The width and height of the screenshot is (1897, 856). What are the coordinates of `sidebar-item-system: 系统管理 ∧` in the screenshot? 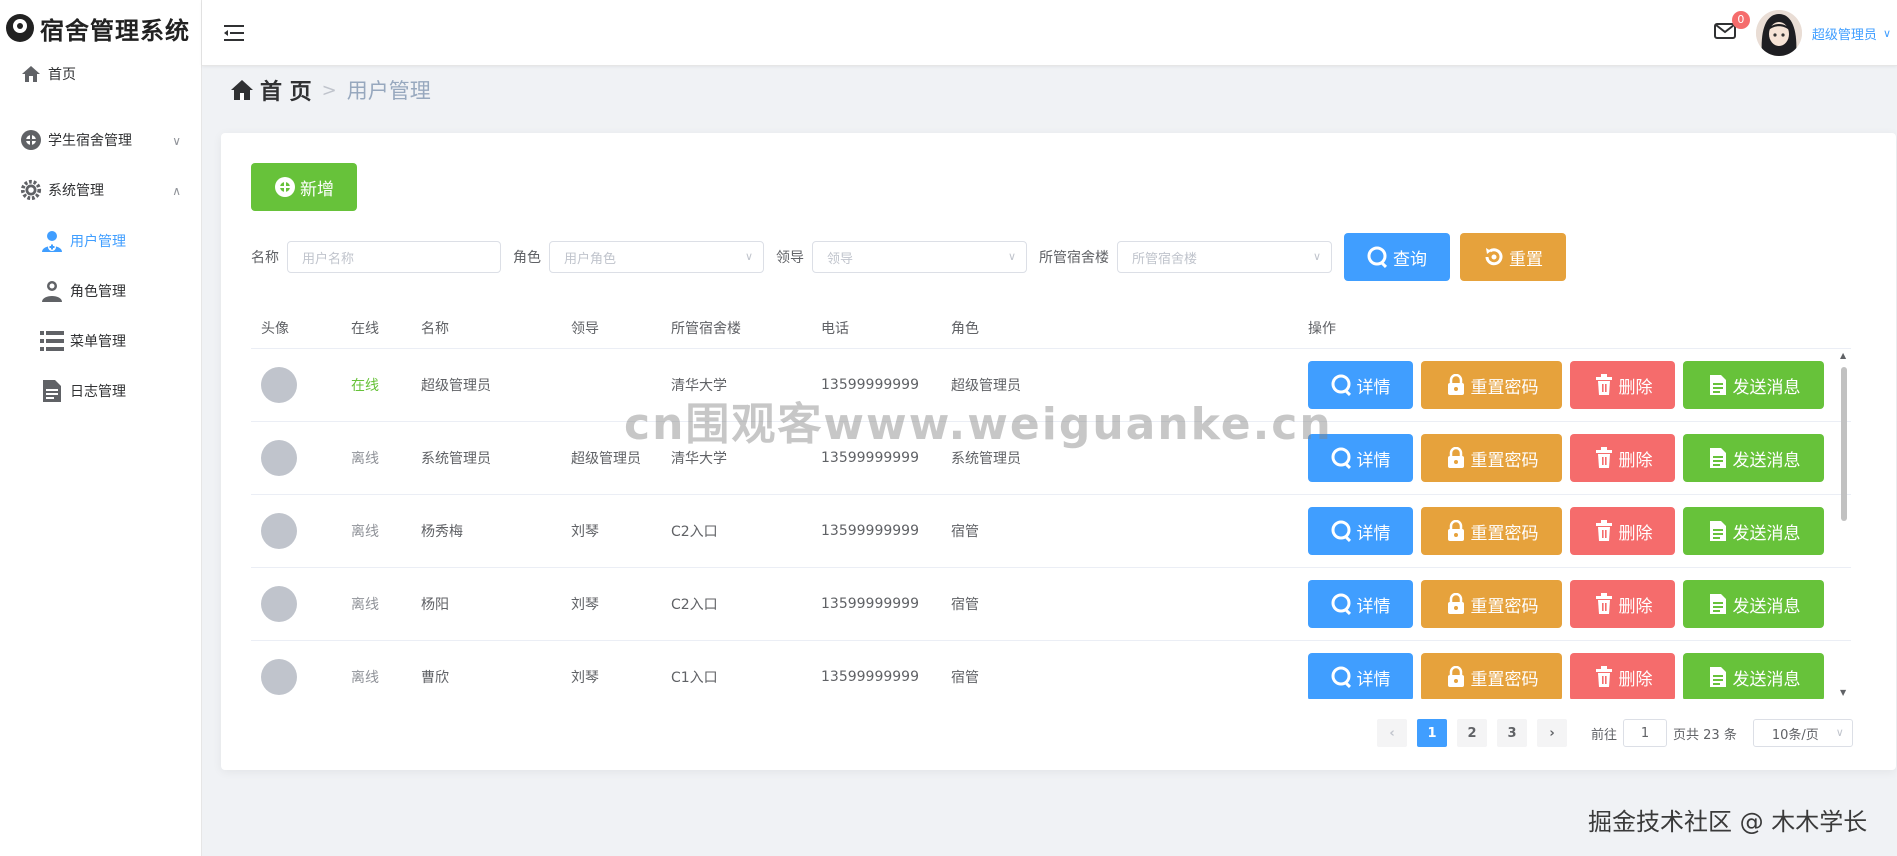 It's located at (100, 190).